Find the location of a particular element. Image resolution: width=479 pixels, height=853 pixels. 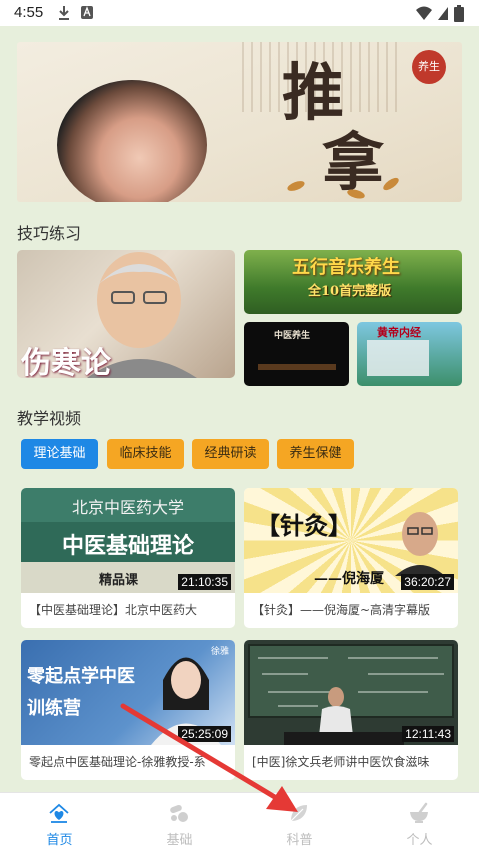

banner-massage-image is located at coordinates (132, 141).